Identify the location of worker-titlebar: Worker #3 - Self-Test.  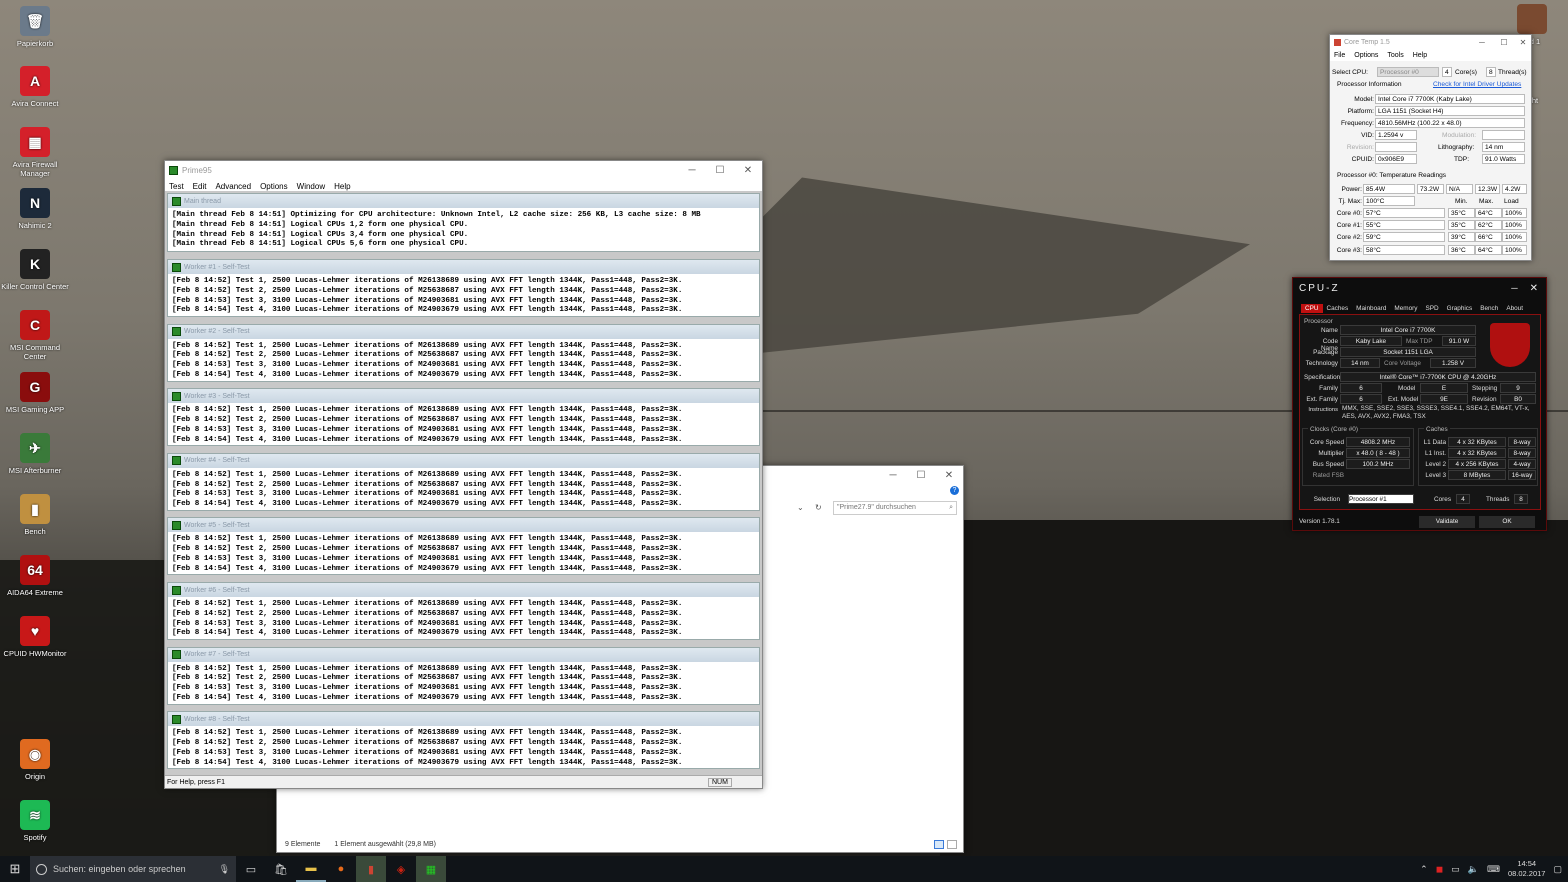
(463, 396).